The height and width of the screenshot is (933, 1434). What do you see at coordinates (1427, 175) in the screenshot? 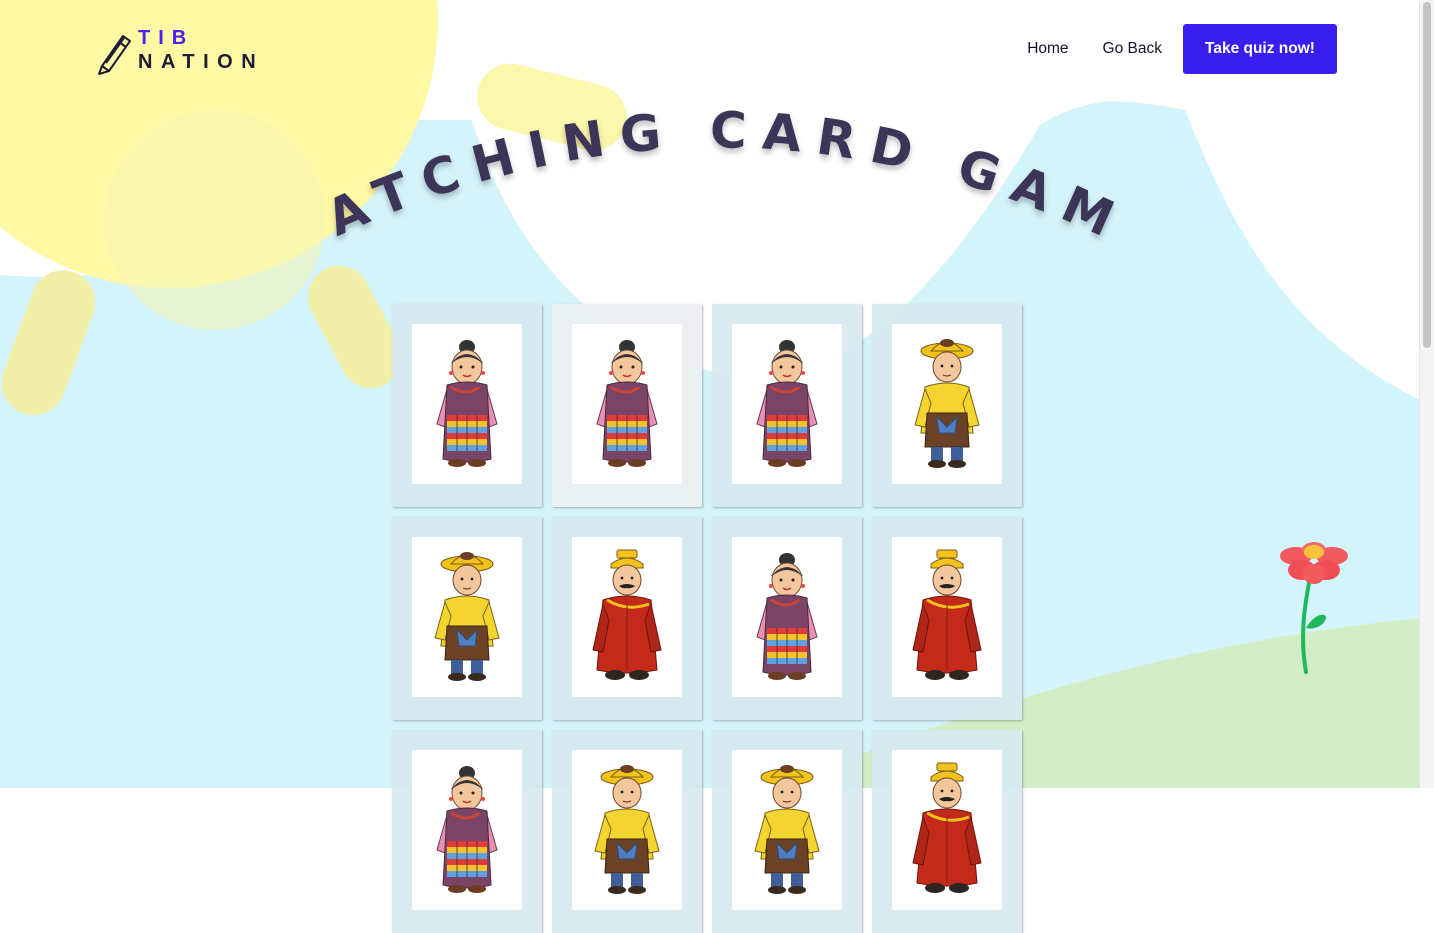
I see `scrollbar-thumb` at bounding box center [1427, 175].